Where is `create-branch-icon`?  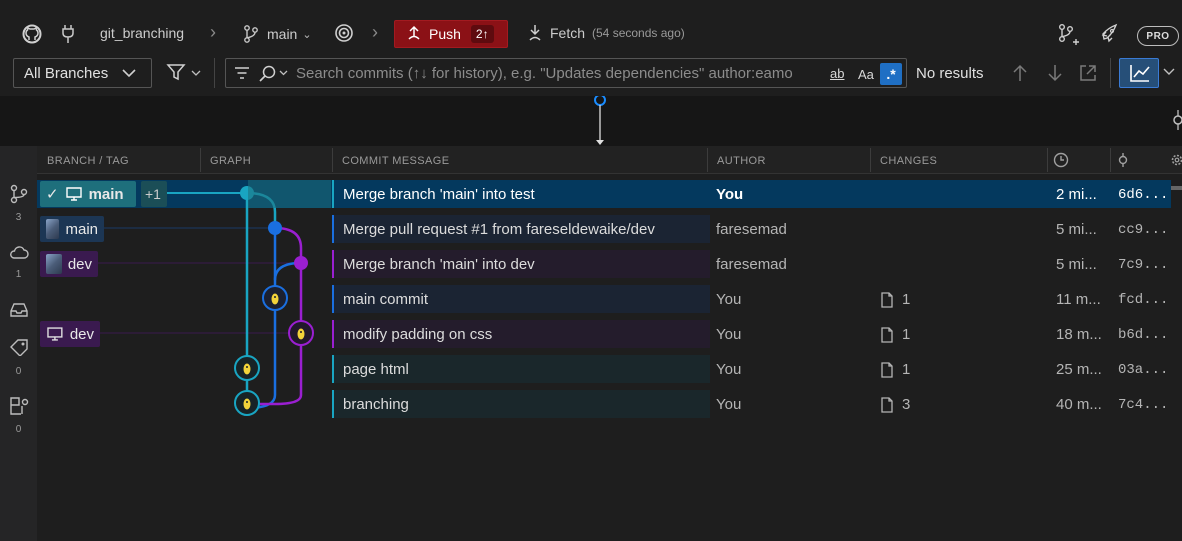
create-branch-icon is located at coordinates (1068, 35).